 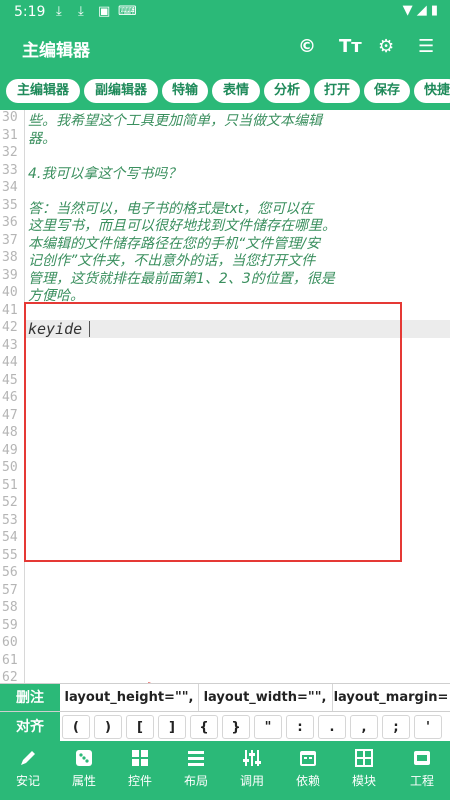 What do you see at coordinates (407, 10) in the screenshot?
I see `wifi-icon: ▼` at bounding box center [407, 10].